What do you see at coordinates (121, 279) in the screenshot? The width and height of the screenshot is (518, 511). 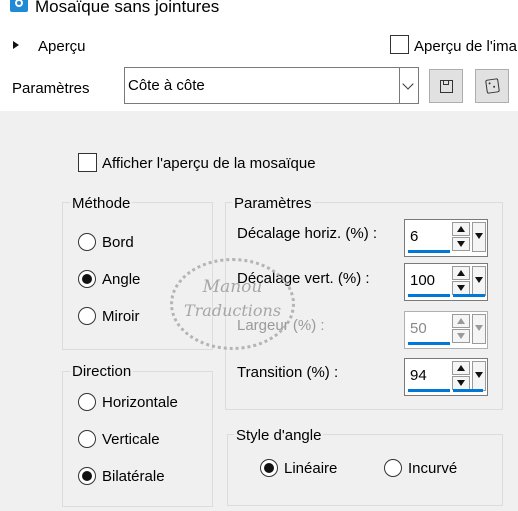 I see `method-angle-label: Angle` at bounding box center [121, 279].